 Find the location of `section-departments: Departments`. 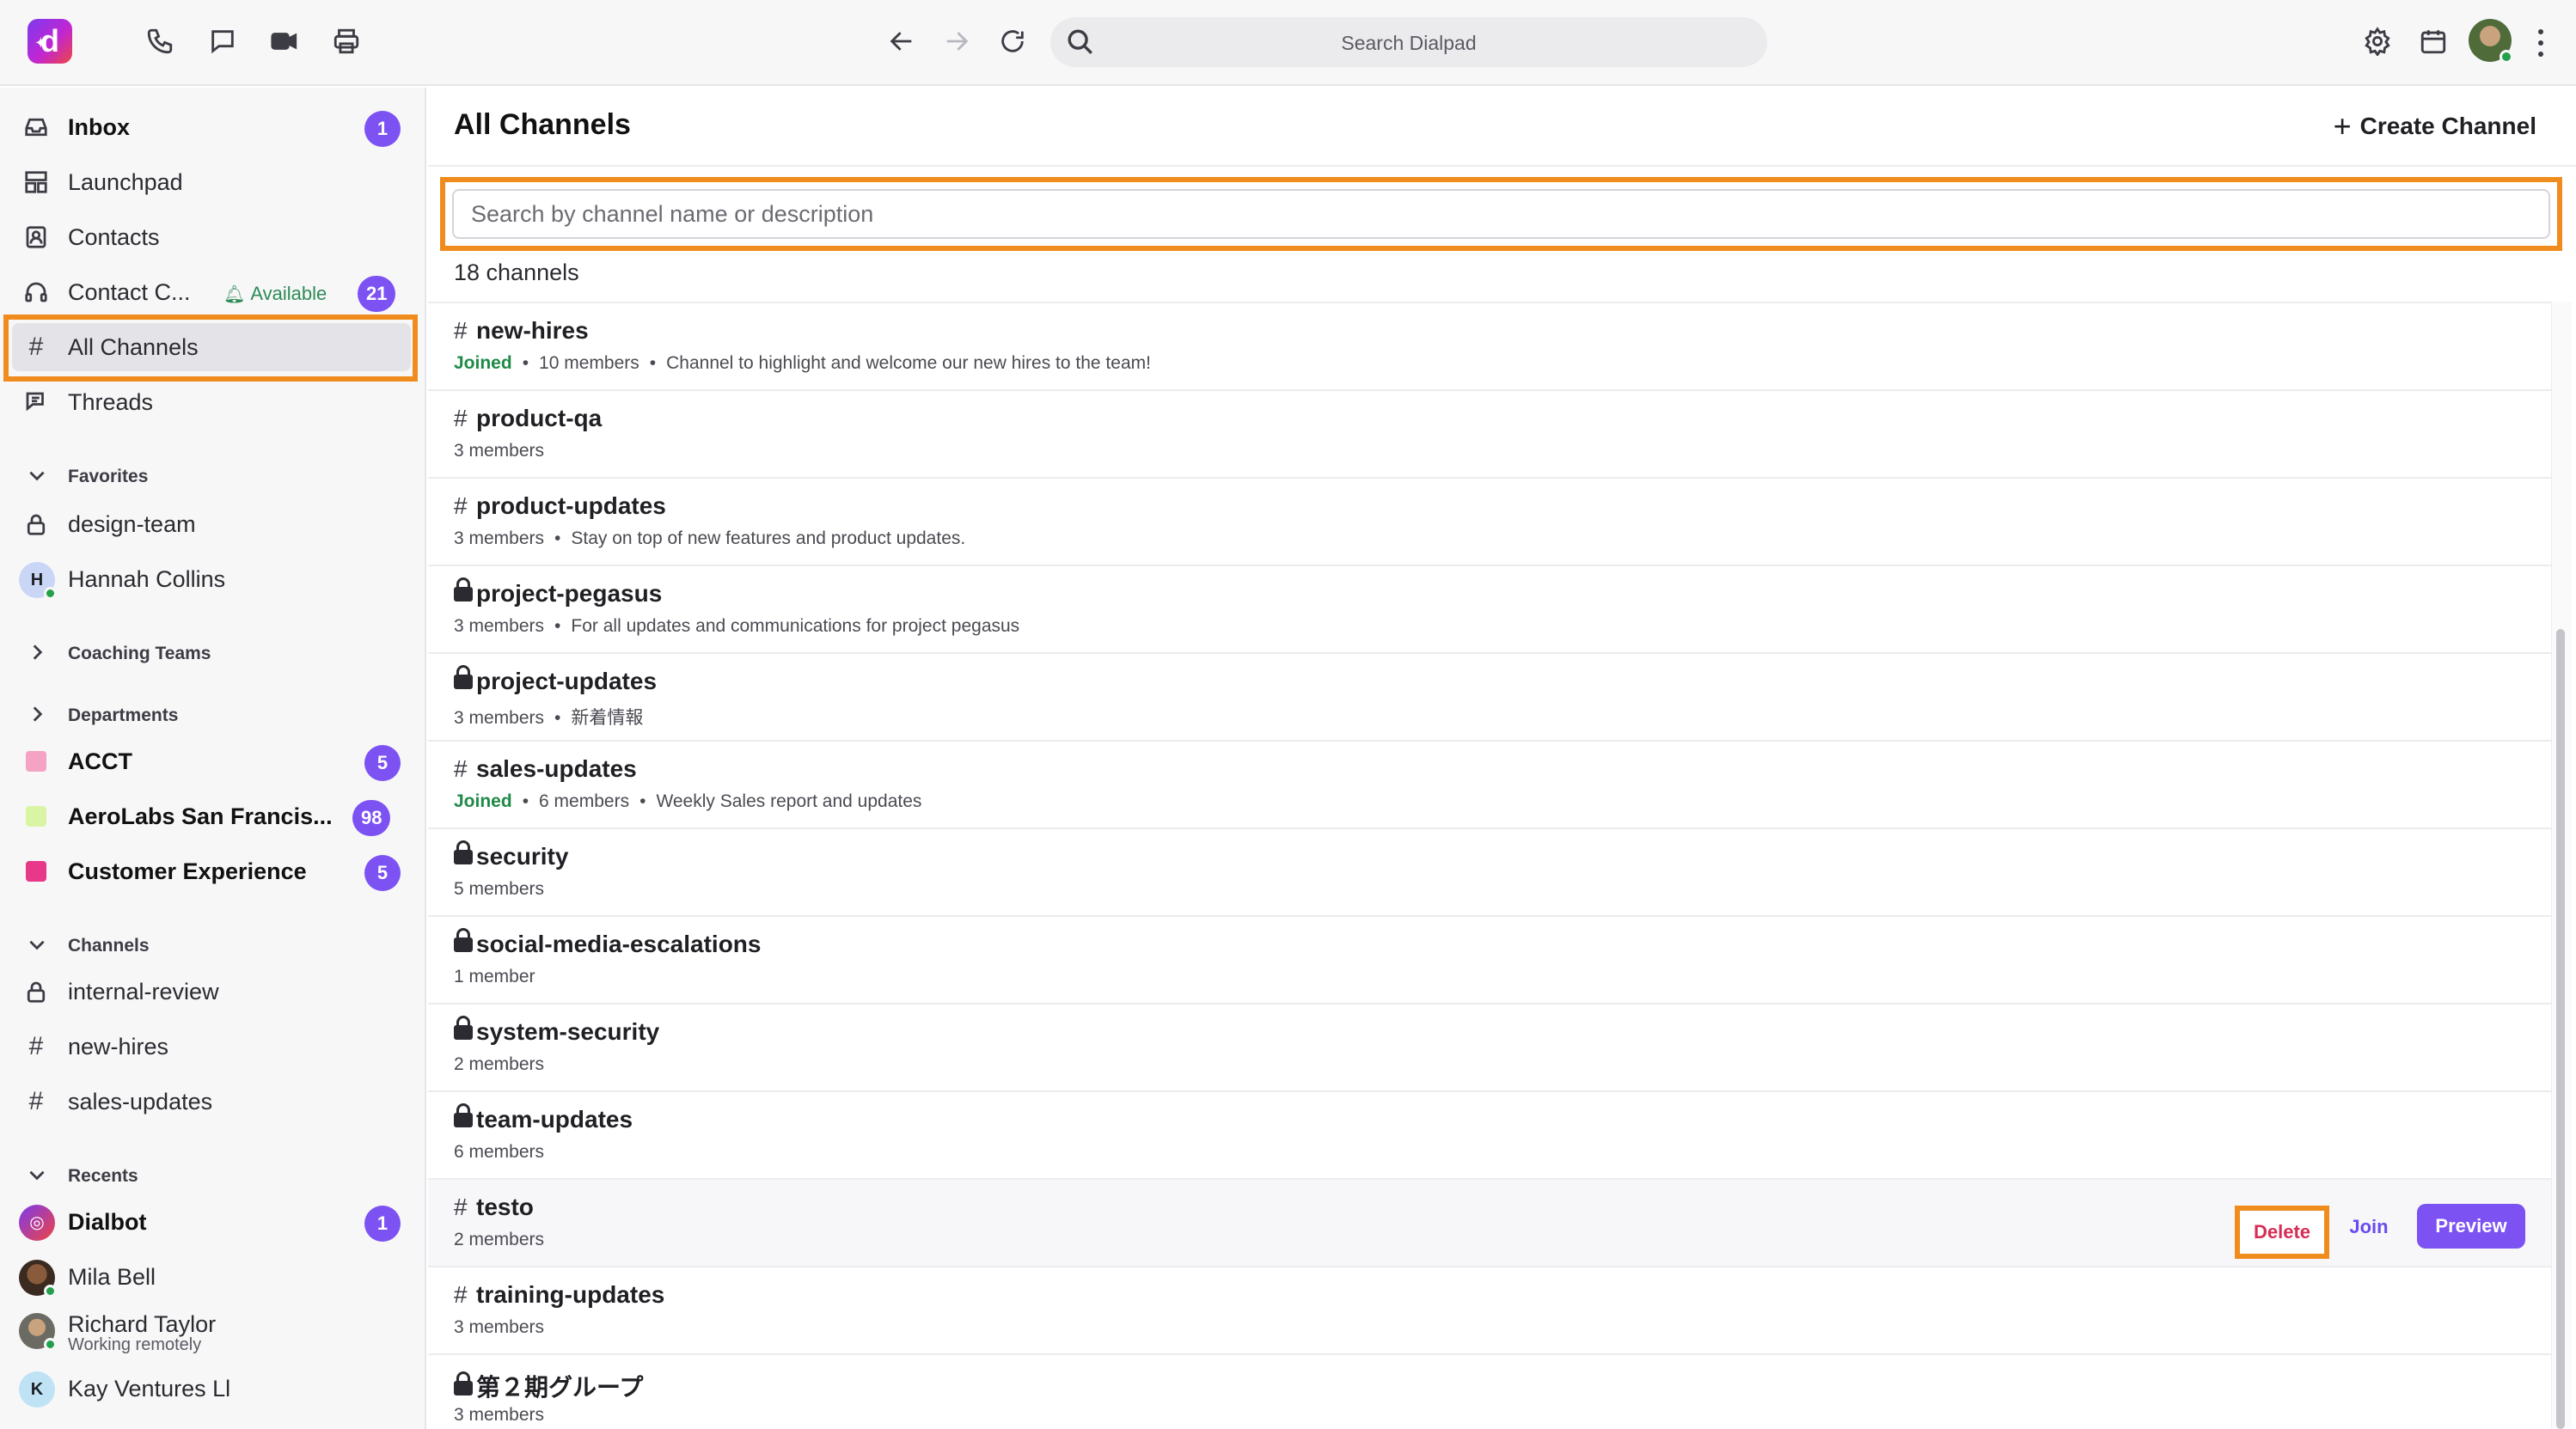

section-departments: Departments is located at coordinates (212, 715).